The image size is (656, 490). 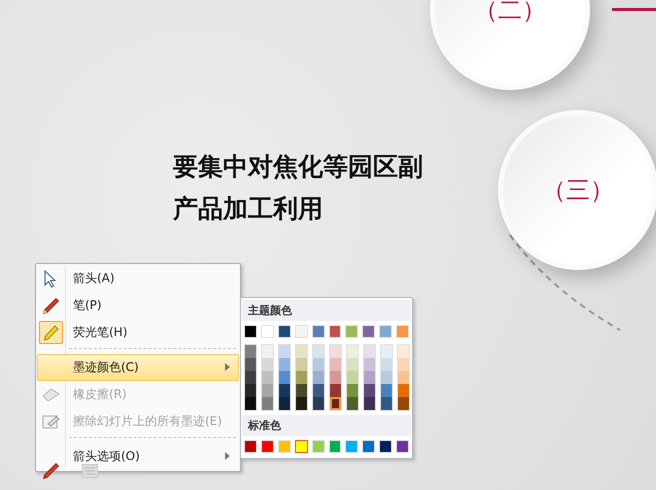 I want to click on menu-item: 荧光笔(H), so click(x=138, y=332).